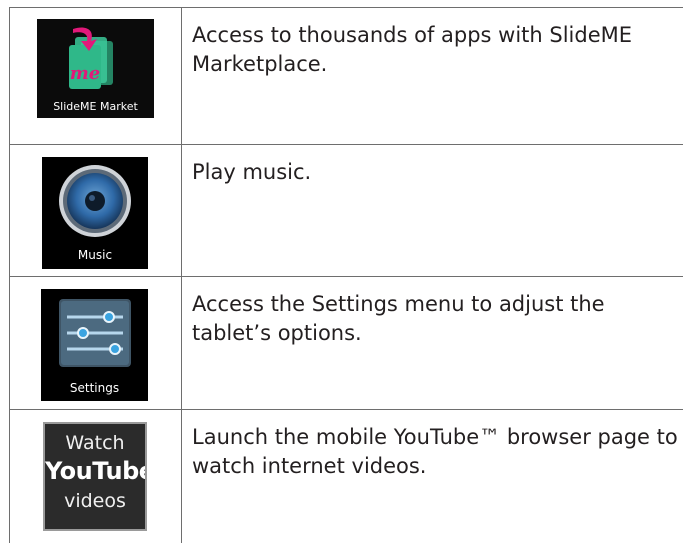 This screenshot has height=543, width=683. I want to click on row-description: Play music., so click(252, 172).